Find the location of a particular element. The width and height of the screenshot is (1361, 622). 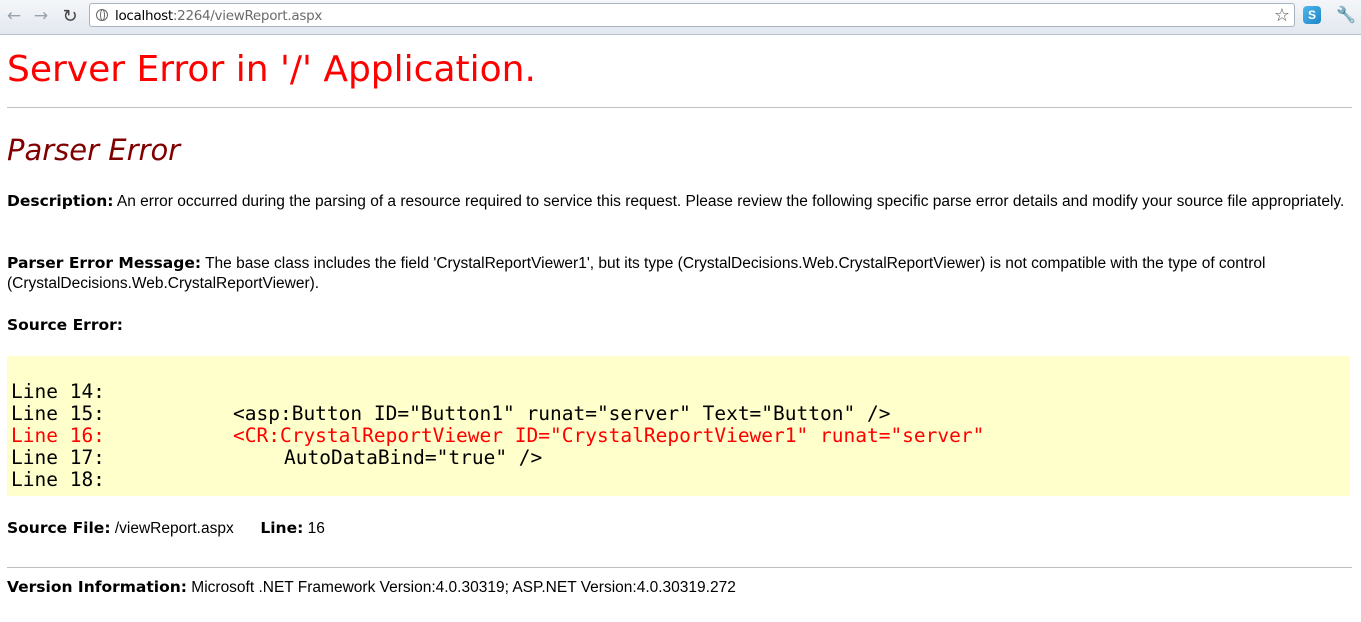

code-line: Line 18: is located at coordinates (58, 480).